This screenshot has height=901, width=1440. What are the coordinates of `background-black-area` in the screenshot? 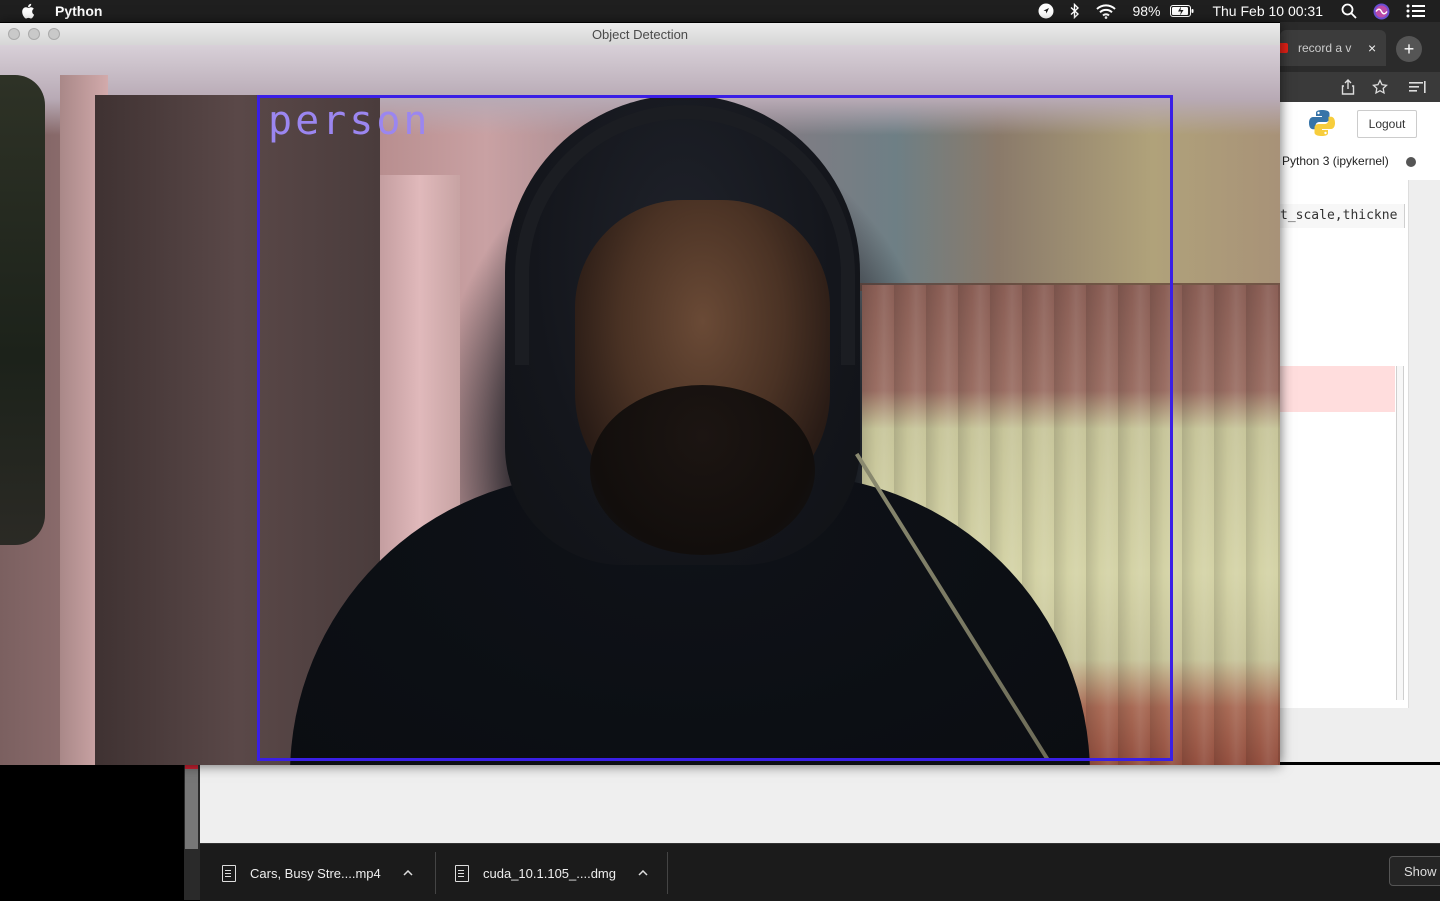 It's located at (92, 832).